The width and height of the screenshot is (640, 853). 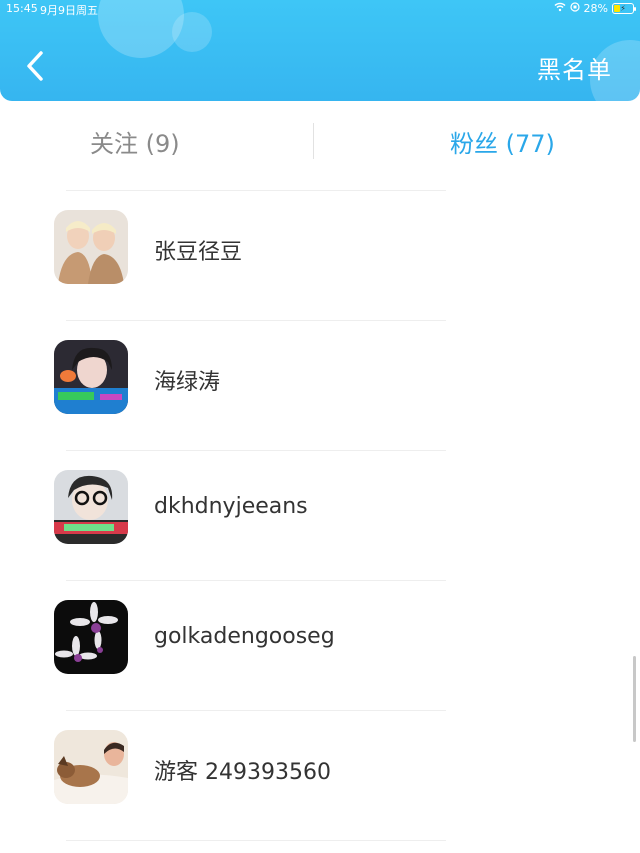 I want to click on fan-name: 张豆径豆, so click(x=198, y=252).